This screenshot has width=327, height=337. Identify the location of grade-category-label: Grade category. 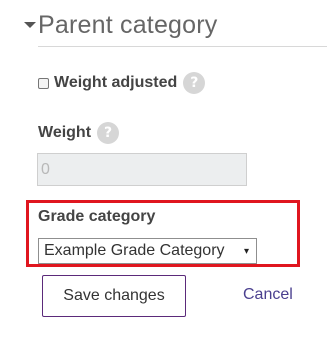
(97, 216).